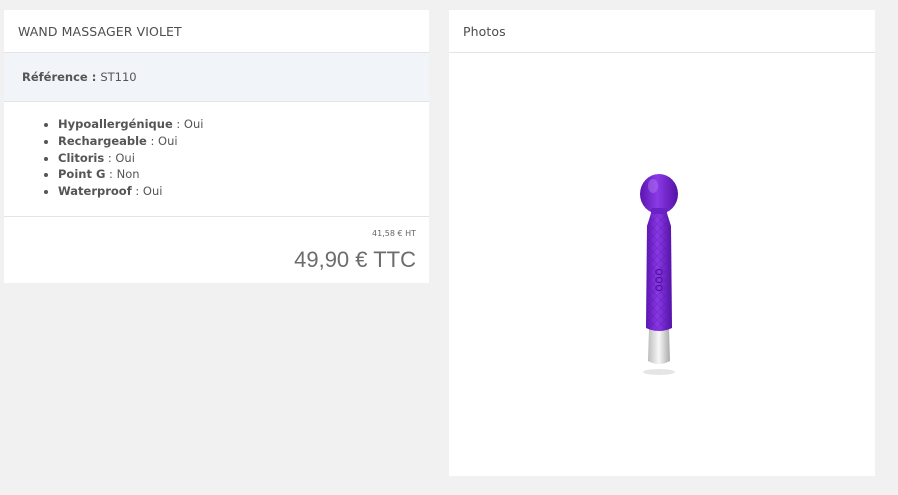 Image resolution: width=898 pixels, height=495 pixels. Describe the element at coordinates (118, 77) in the screenshot. I see `reference-value: ST110` at that location.